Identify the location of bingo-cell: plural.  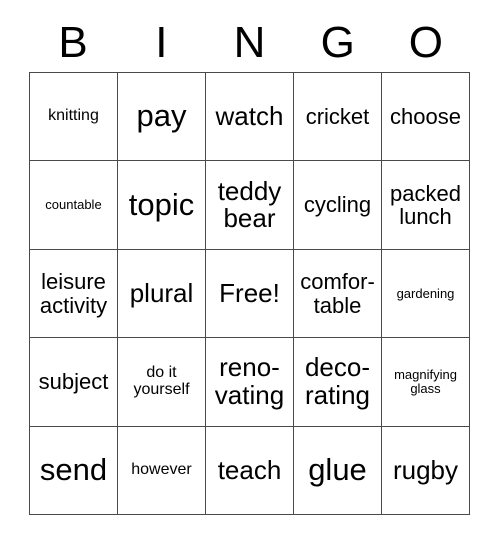
(162, 294).